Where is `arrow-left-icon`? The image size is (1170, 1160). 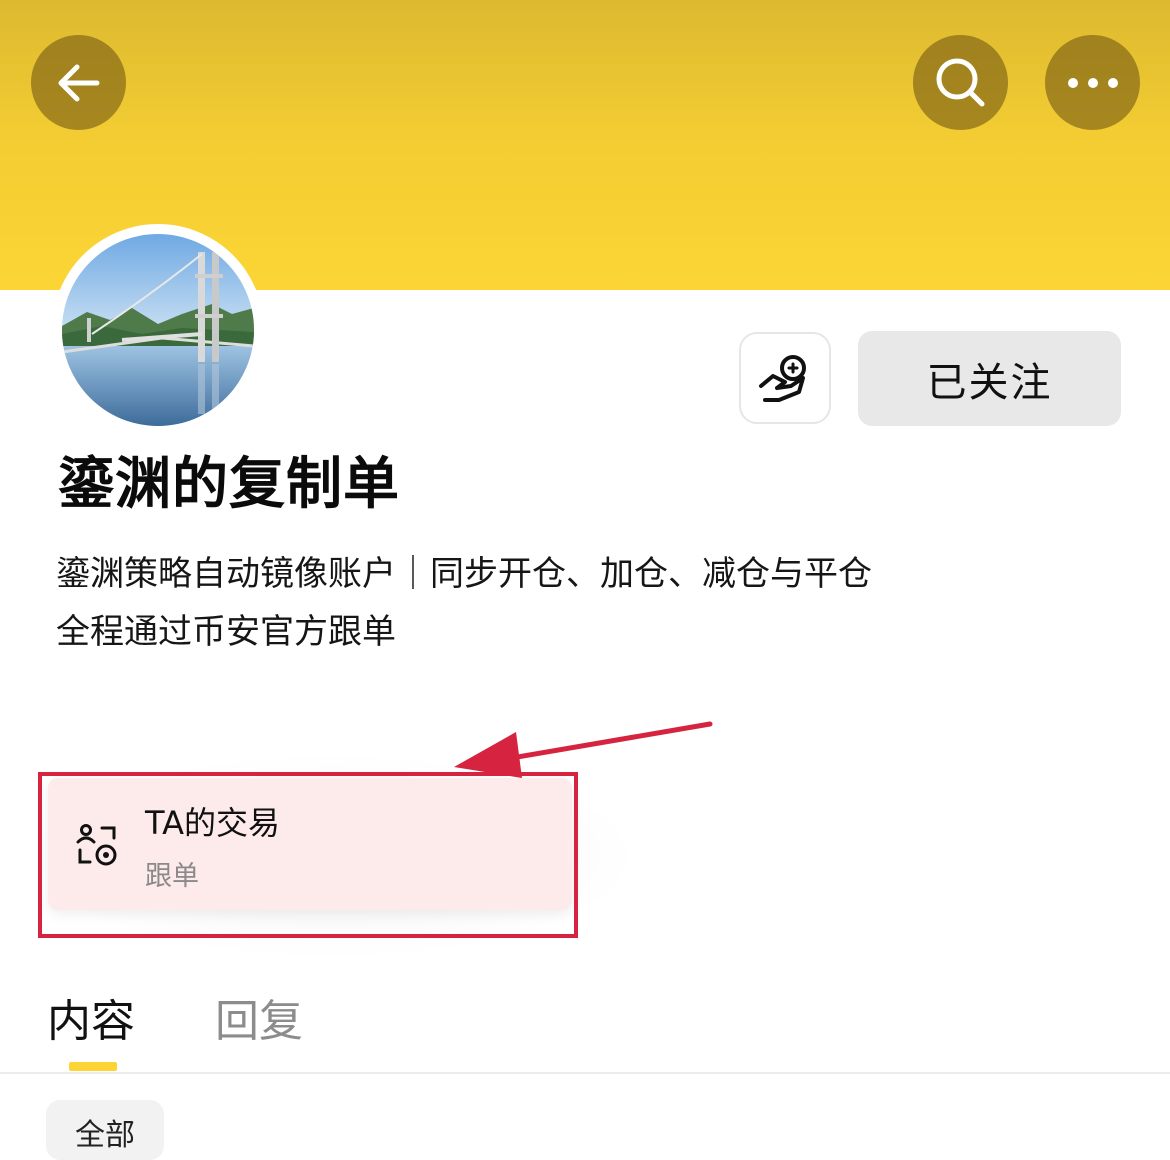 arrow-left-icon is located at coordinates (78, 82).